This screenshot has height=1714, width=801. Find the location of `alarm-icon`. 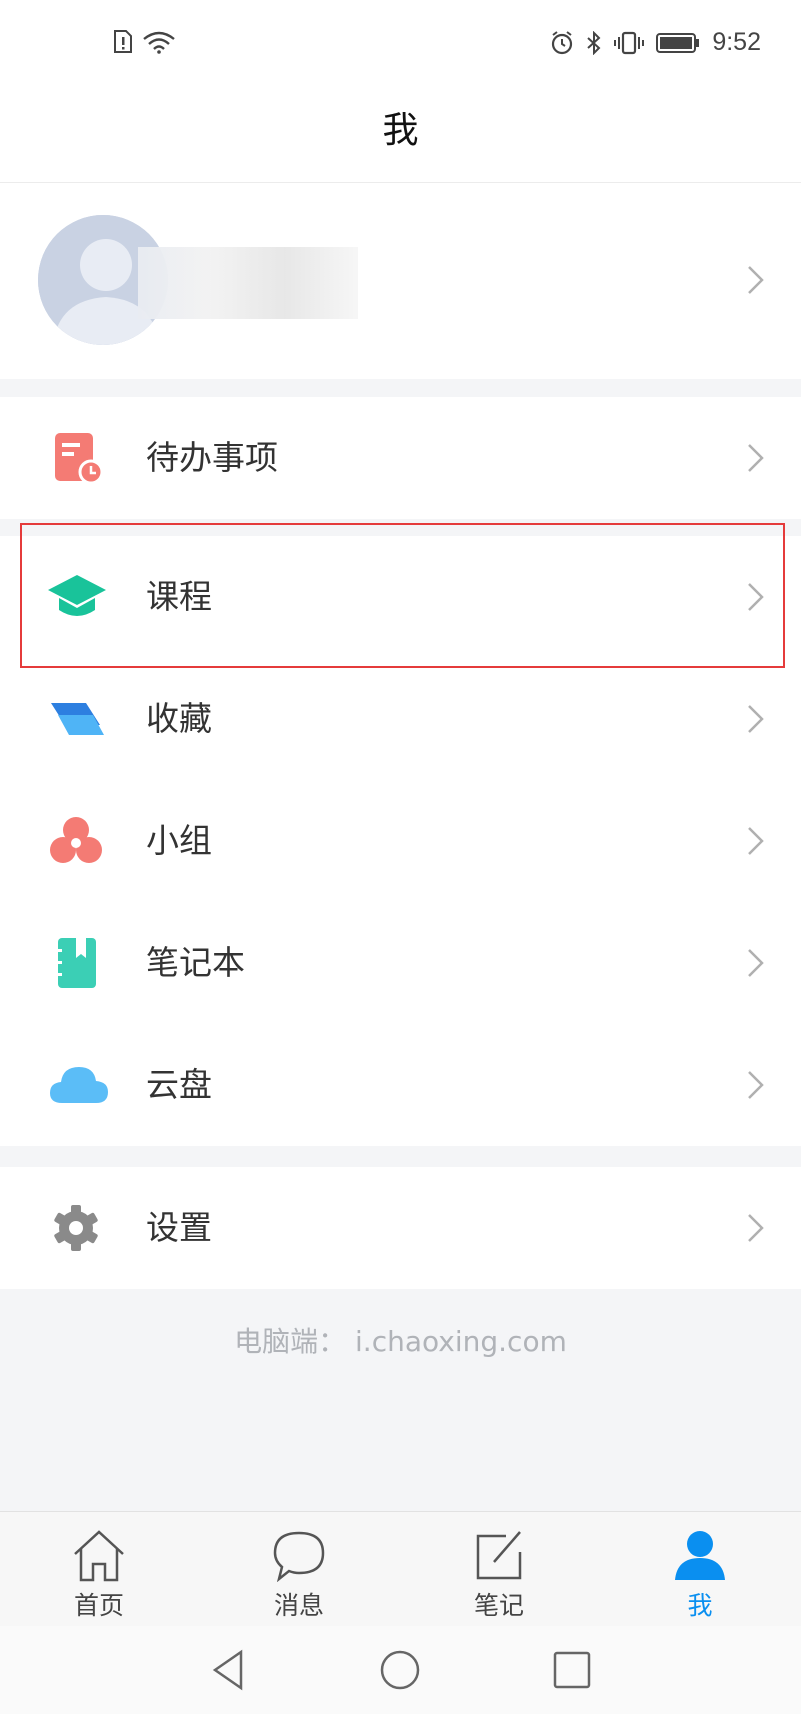

alarm-icon is located at coordinates (562, 42).